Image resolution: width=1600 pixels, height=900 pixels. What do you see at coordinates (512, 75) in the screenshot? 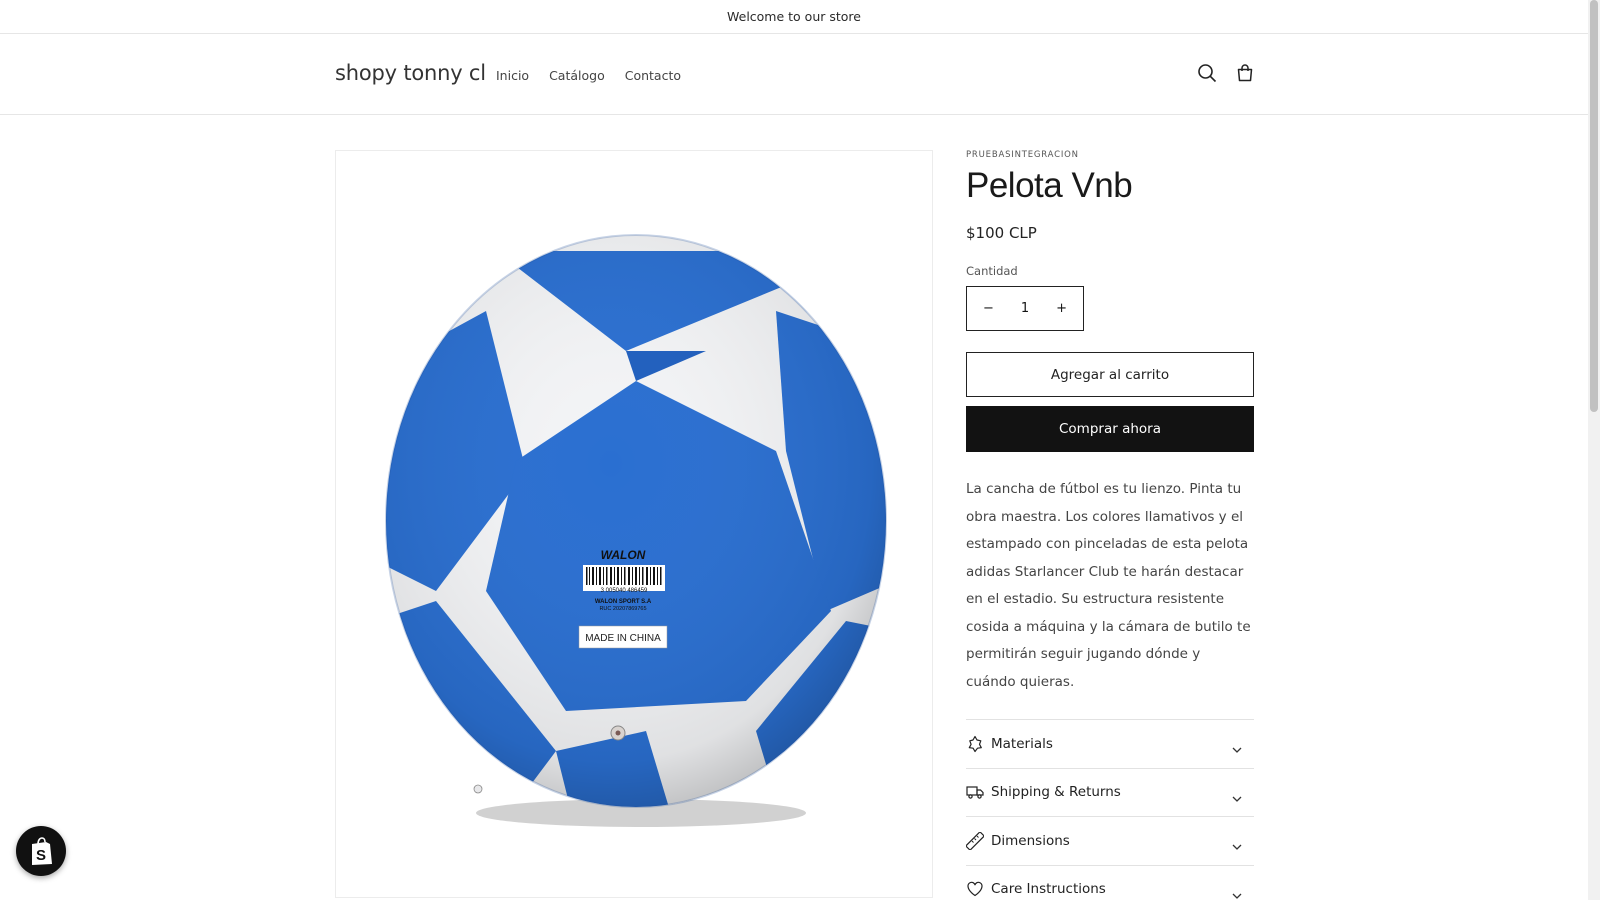
I see `nav-link-inicio: Inicio` at bounding box center [512, 75].